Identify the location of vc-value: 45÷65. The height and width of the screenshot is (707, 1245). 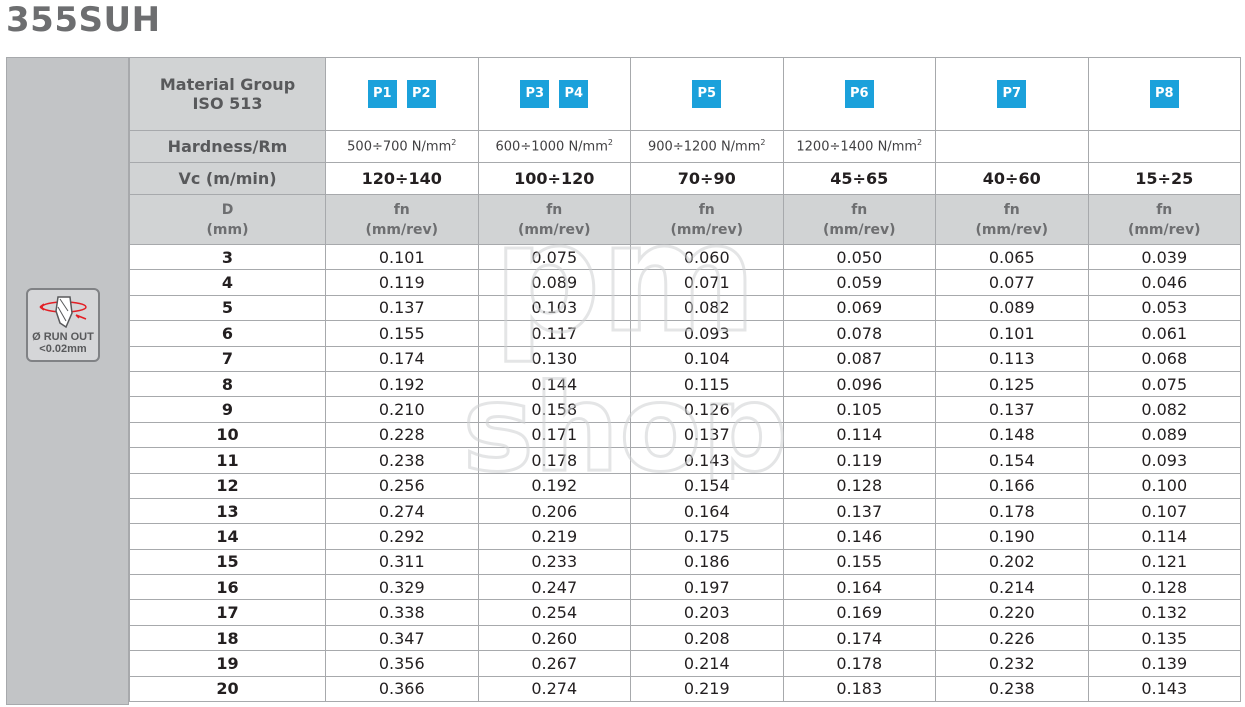
(859, 178).